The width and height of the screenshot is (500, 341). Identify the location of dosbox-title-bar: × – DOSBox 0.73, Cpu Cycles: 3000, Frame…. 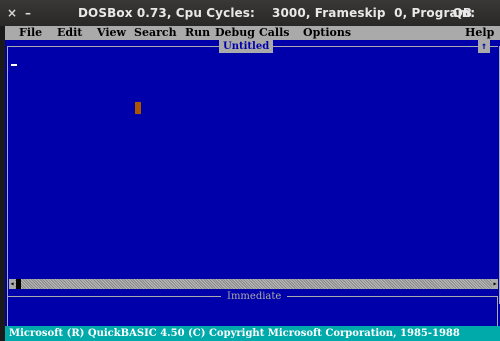
(250, 13).